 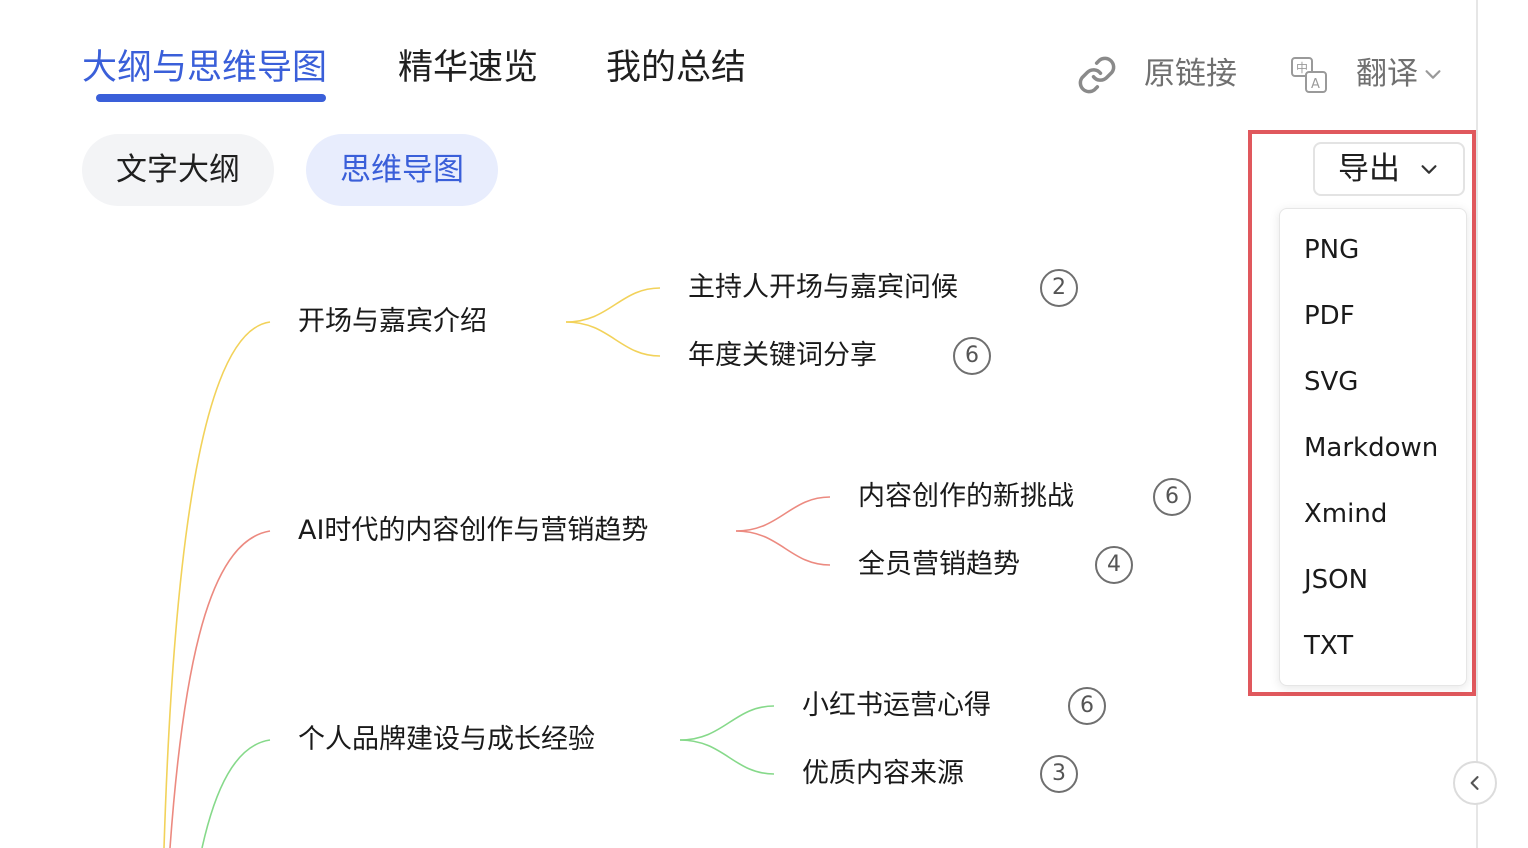 What do you see at coordinates (783, 548) in the screenshot?
I see `branch2-connector-b` at bounding box center [783, 548].